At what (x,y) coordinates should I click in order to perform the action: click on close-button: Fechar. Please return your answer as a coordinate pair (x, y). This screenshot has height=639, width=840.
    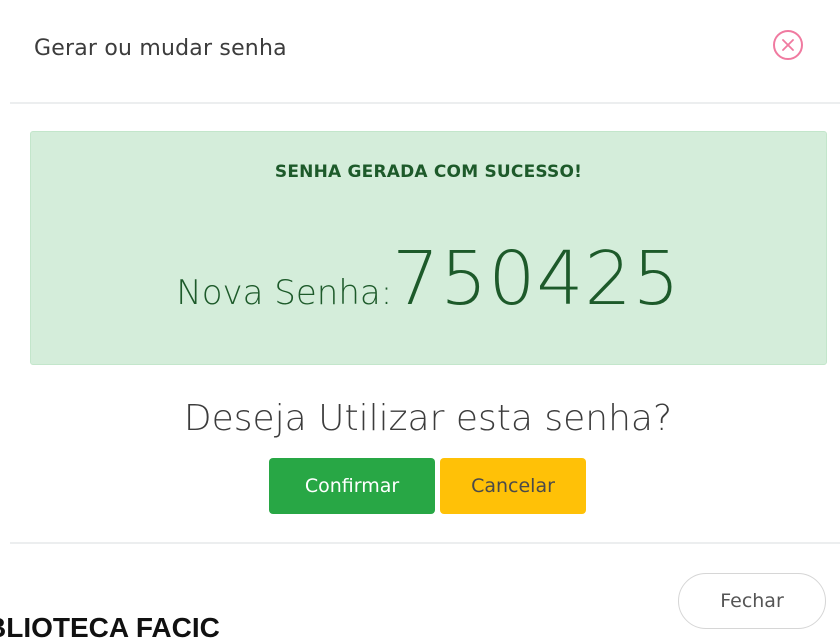
    Looking at the image, I should click on (752, 601).